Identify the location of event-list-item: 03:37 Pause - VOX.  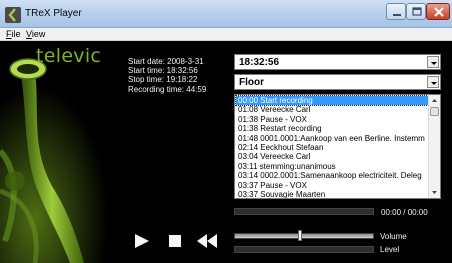
(332, 185).